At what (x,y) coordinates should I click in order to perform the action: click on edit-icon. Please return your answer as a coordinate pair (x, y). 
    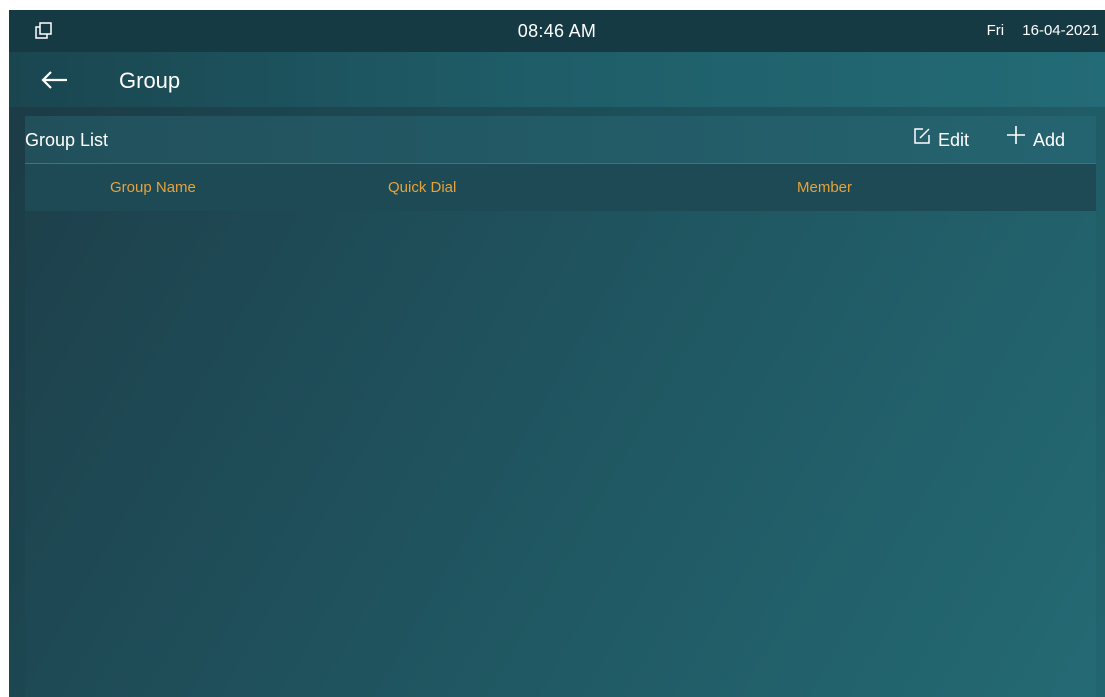
    Looking at the image, I should click on (925, 140).